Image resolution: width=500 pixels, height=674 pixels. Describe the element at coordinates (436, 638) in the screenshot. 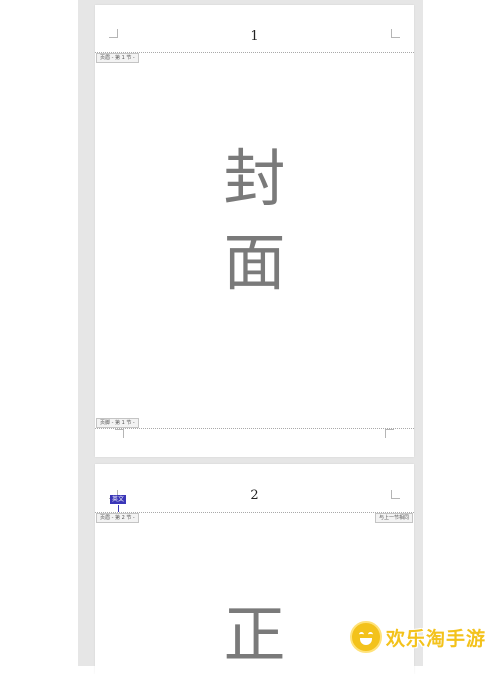

I see `watermark-text: 欢乐淘手游` at that location.